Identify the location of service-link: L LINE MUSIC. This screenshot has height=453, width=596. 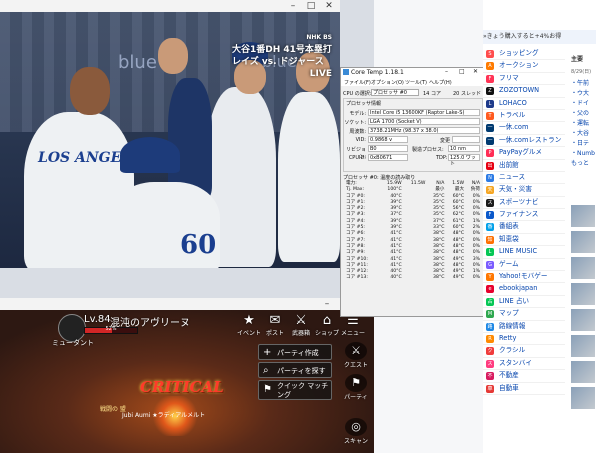
(524, 252).